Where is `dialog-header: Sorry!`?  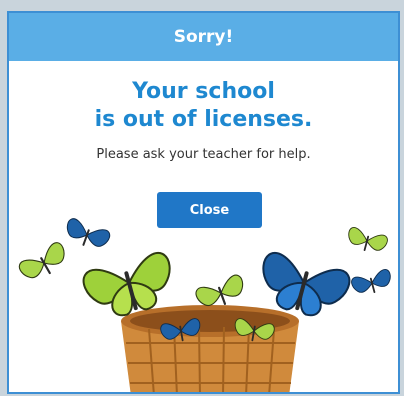
dialog-header: Sorry! is located at coordinates (203, 37).